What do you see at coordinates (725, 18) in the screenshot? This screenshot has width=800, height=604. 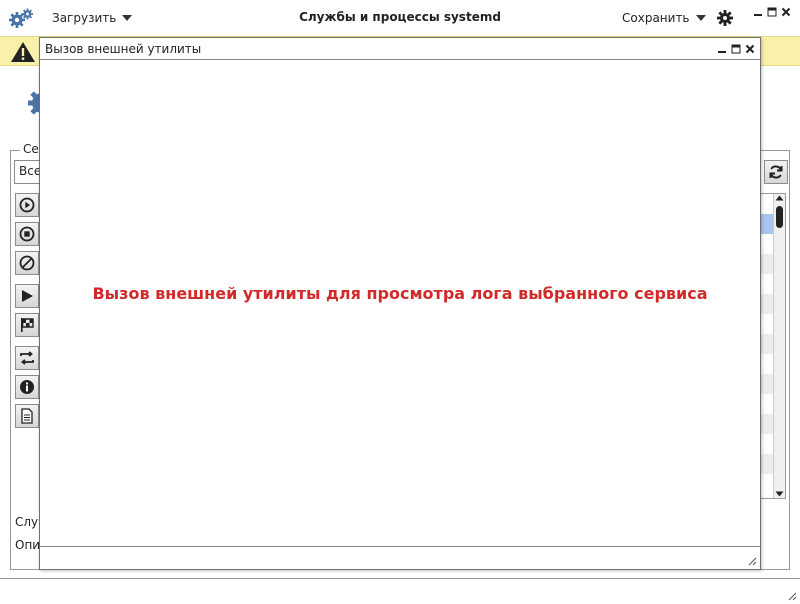 I see `gear-icon` at bounding box center [725, 18].